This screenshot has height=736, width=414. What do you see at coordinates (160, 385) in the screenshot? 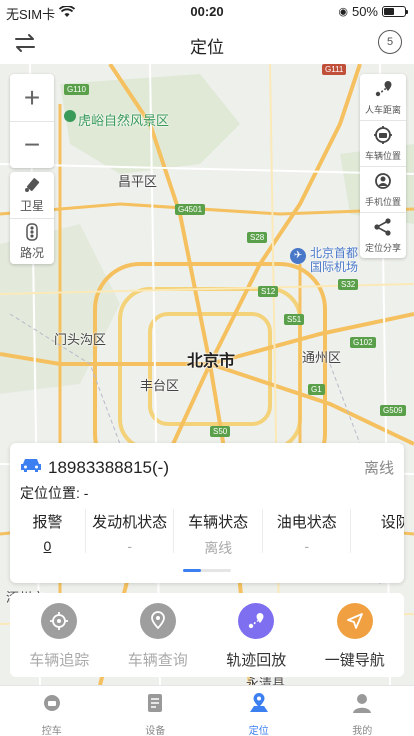
I see `map-label-fengtai: 丰台区` at bounding box center [160, 385].